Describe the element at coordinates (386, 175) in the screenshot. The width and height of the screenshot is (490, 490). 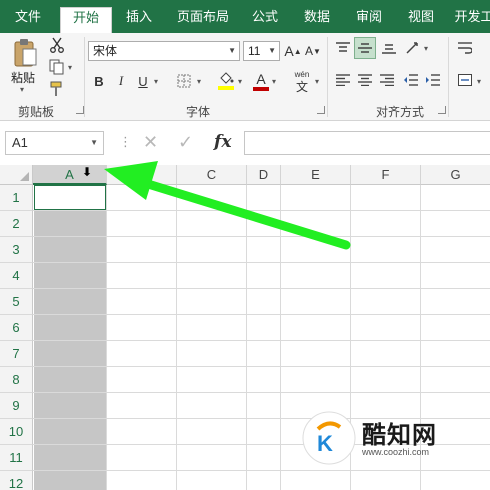
I see `column-header-f: F` at that location.